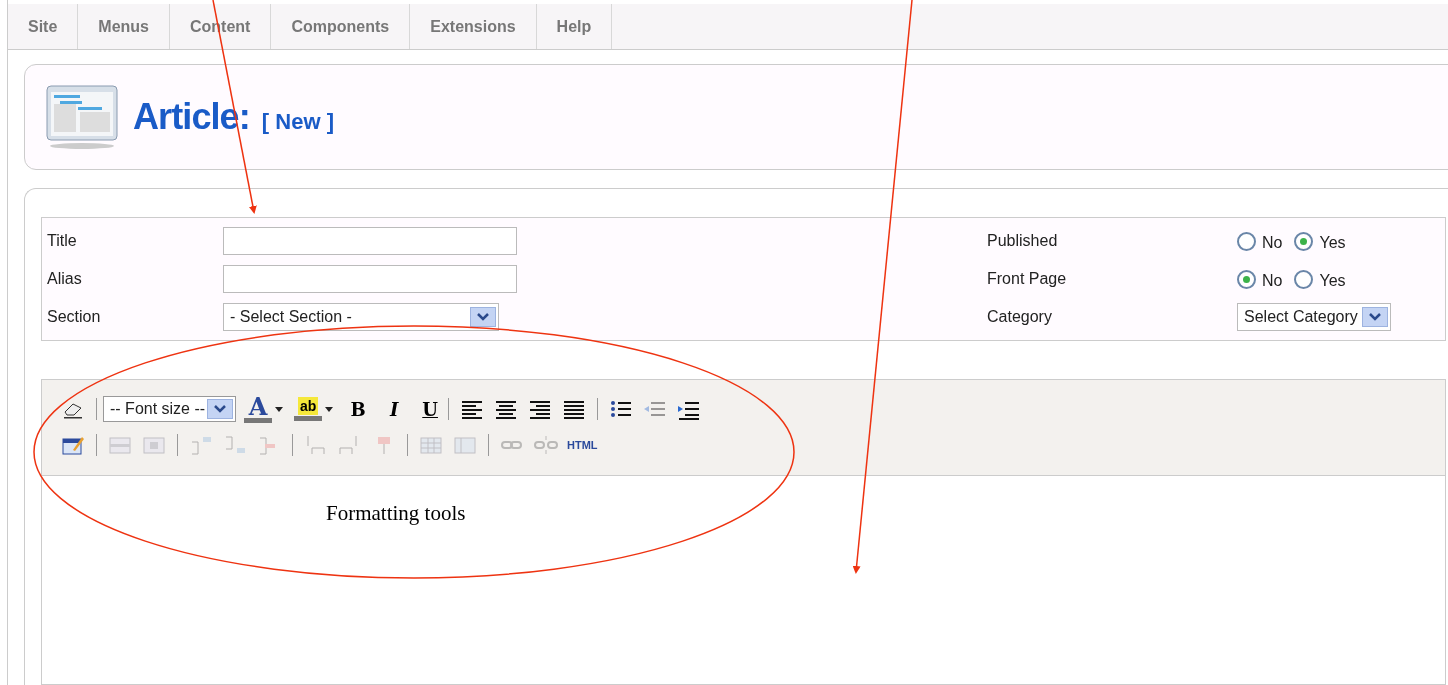 This screenshot has width=1448, height=685. Describe the element at coordinates (124, 26) in the screenshot. I see `menu-item: Menus` at that location.